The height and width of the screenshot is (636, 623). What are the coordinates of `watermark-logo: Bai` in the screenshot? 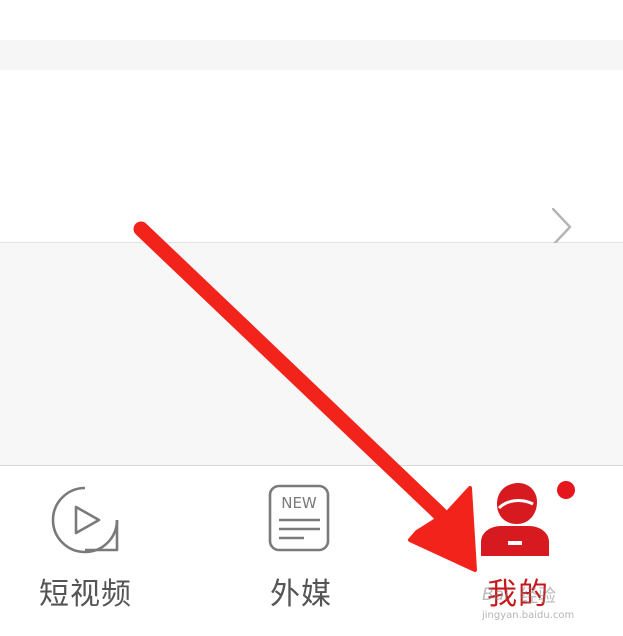 It's located at (500, 595).